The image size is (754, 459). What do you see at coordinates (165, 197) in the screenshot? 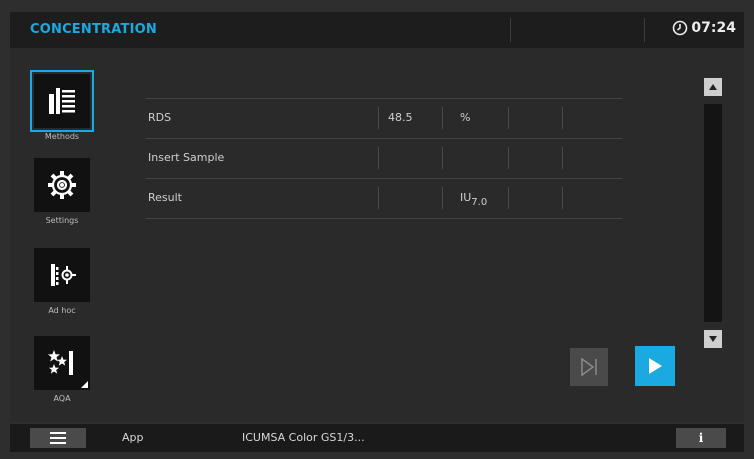
I see `row-name: Result` at bounding box center [165, 197].